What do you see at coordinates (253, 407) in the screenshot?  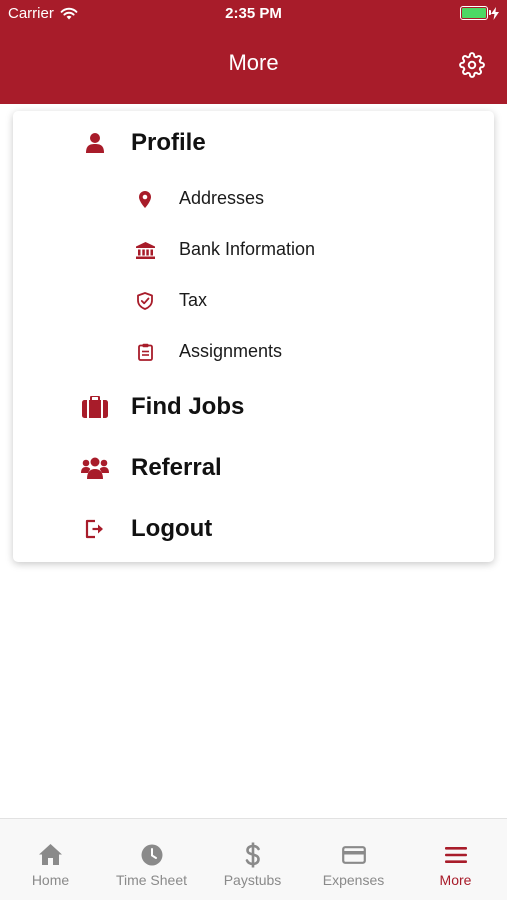 I see `menu-item-find-jobs: Find Jobs` at bounding box center [253, 407].